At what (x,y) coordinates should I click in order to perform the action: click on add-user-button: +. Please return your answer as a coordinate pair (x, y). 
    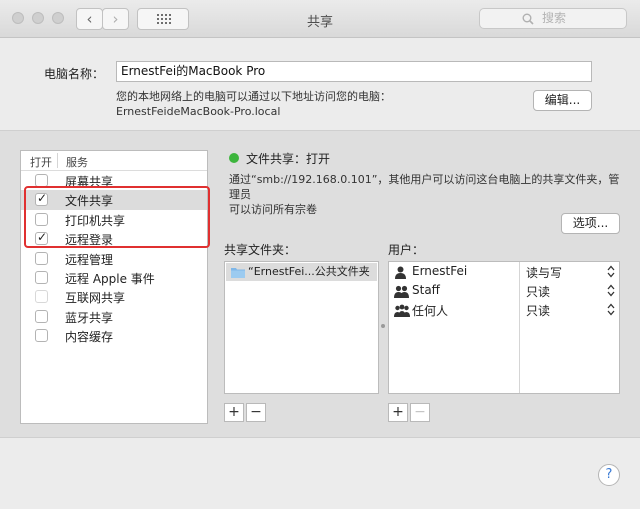
    Looking at the image, I should click on (398, 412).